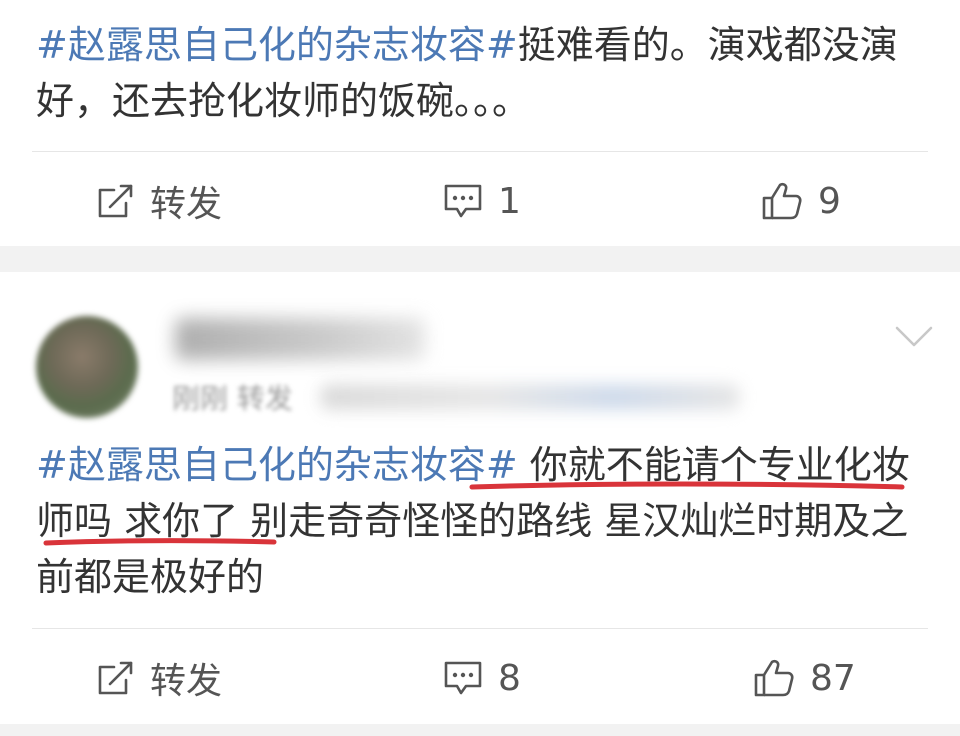 Image resolution: width=960 pixels, height=736 pixels. I want to click on divider, so click(480, 628).